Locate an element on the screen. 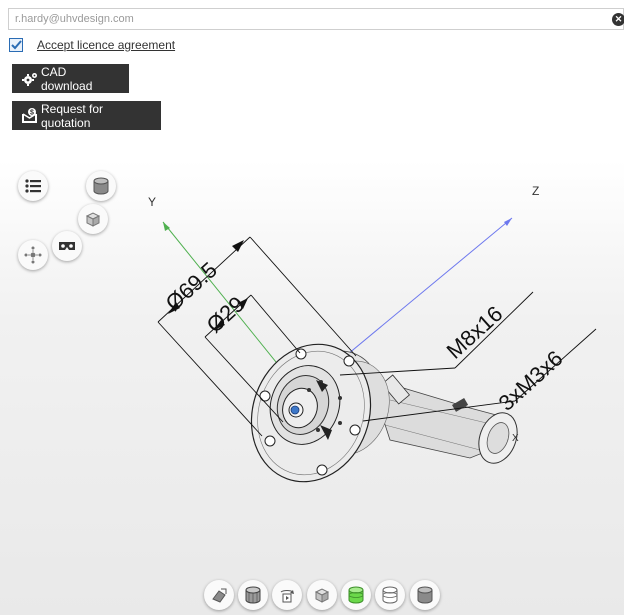  measure-button is located at coordinates (219, 595).